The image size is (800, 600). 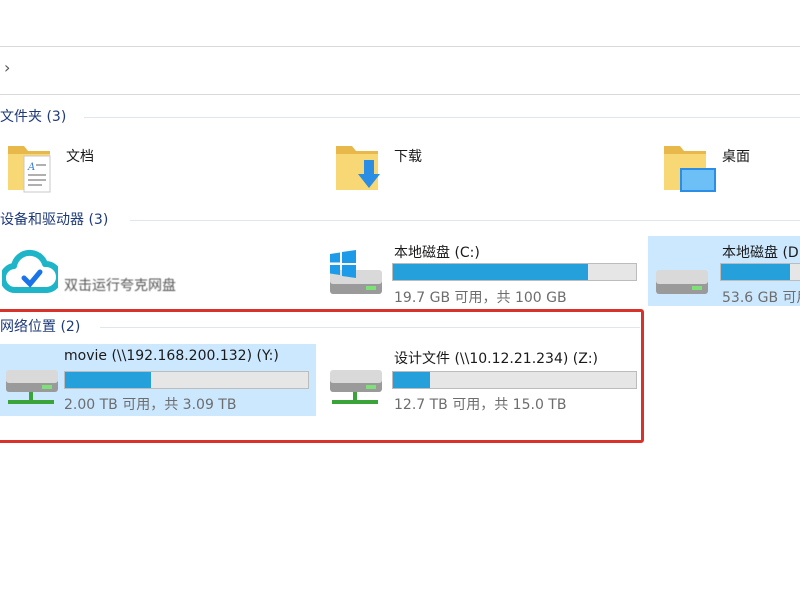 I want to click on drive-z-label: 设计文件 (\\10.12.21.234) (Z:), so click(x=496, y=359).